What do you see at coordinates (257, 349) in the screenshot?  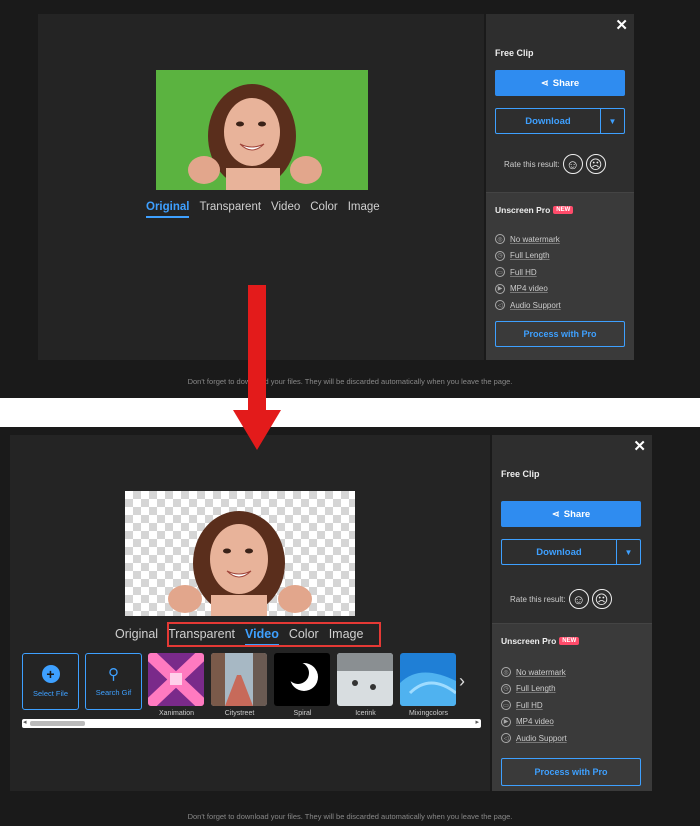 I see `arrow-down-icon` at bounding box center [257, 349].